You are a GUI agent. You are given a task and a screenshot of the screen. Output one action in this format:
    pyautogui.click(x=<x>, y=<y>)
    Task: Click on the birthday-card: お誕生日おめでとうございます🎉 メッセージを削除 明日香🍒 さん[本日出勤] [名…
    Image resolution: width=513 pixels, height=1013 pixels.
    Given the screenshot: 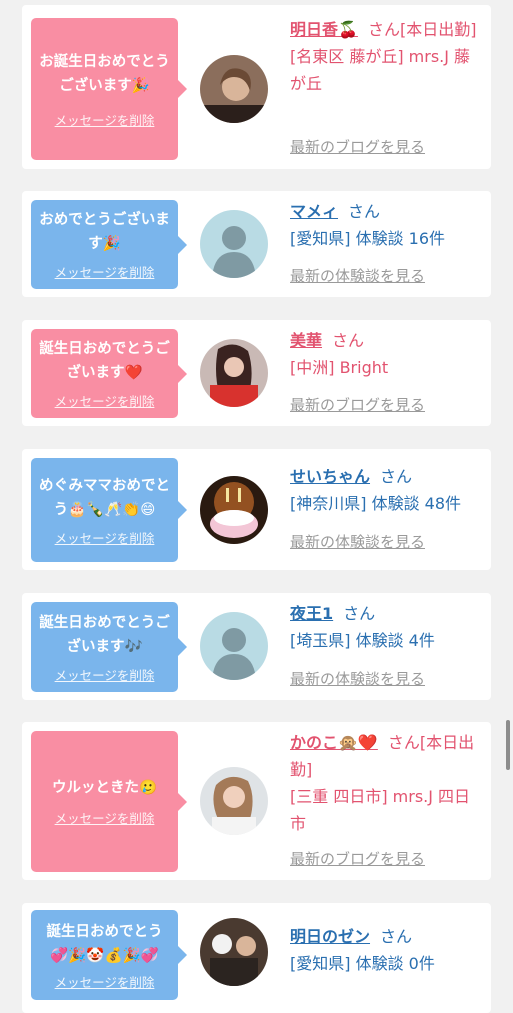 What is the action you would take?
    pyautogui.click(x=256, y=87)
    